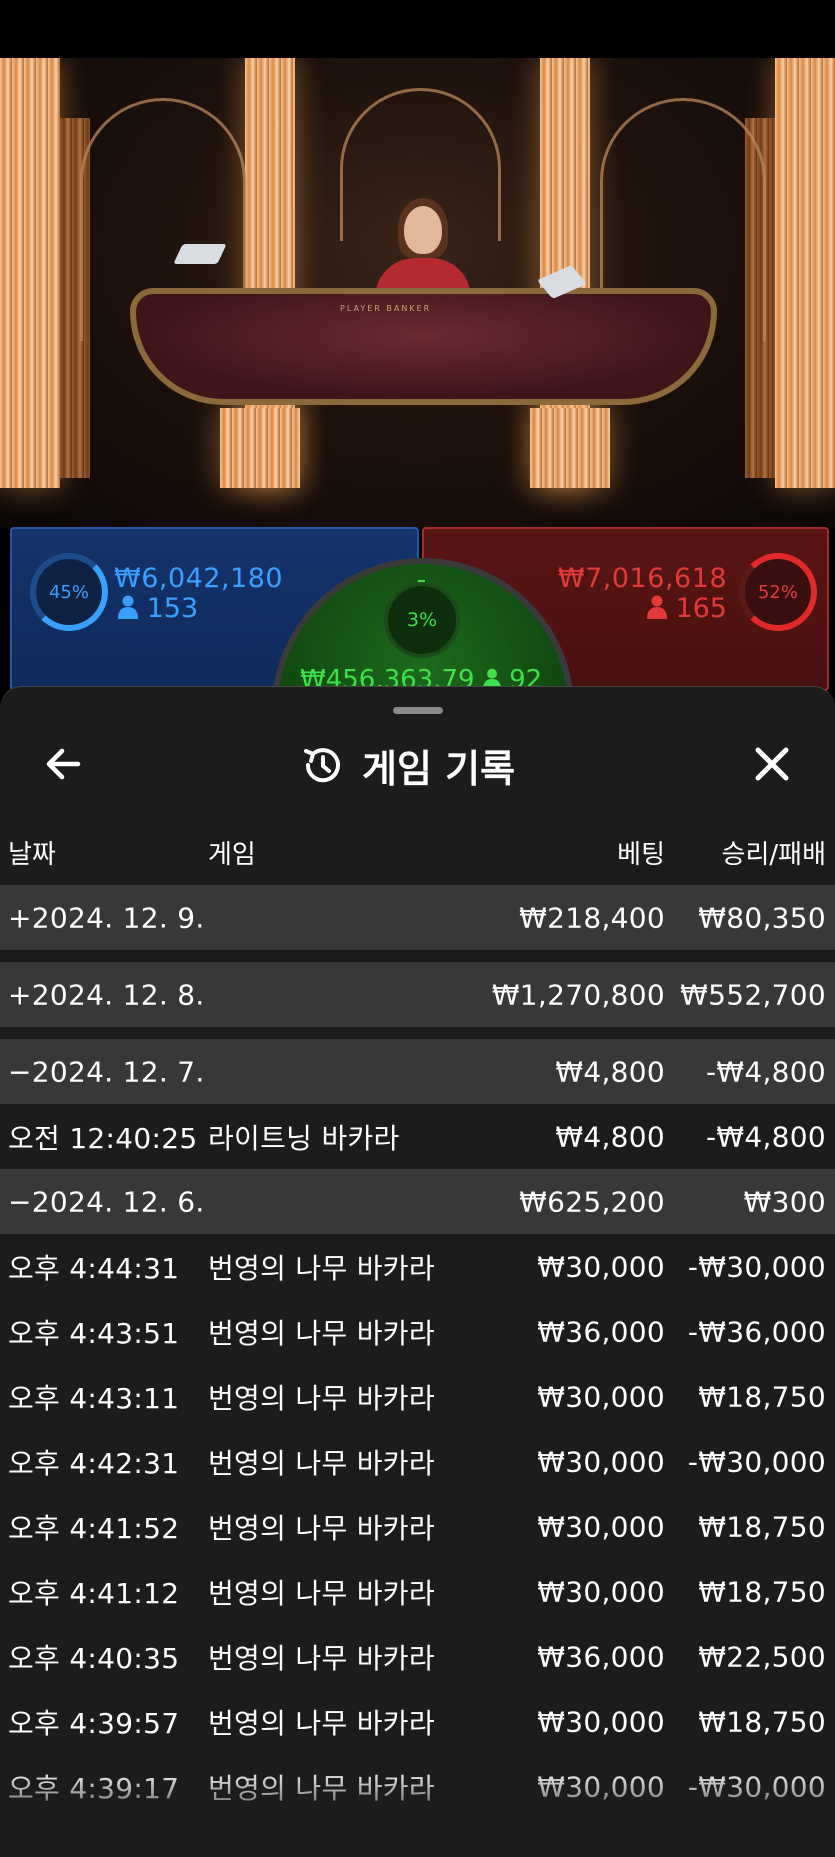  What do you see at coordinates (32, 855) in the screenshot?
I see `column-header-date: 날짜` at bounding box center [32, 855].